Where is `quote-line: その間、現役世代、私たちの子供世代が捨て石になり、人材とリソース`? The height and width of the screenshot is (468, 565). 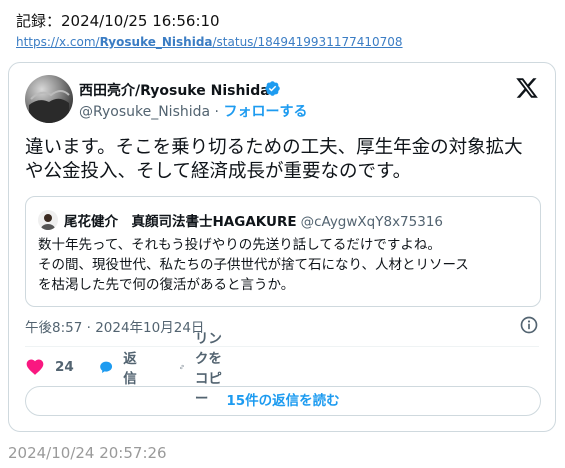
quote-line: その間、現役世代、私たちの子供世代が捨て石になり、人材とリソース is located at coordinates (253, 265).